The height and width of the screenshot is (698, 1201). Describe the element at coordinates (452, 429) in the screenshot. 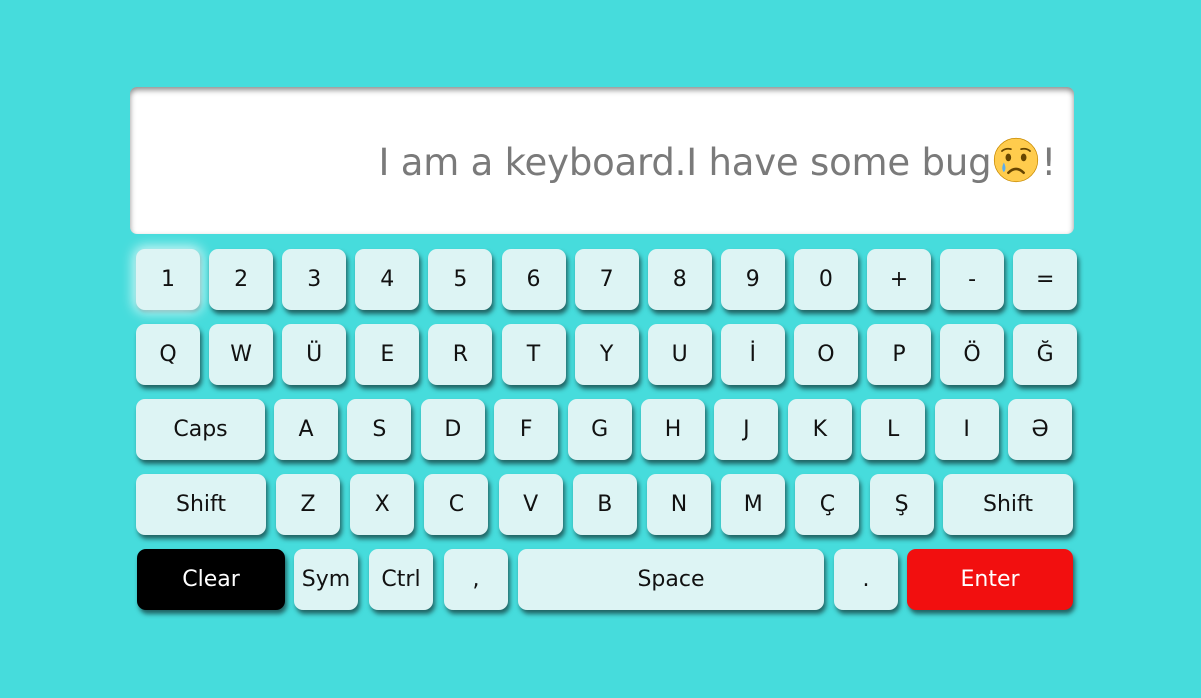

I see `key-d: D` at that location.